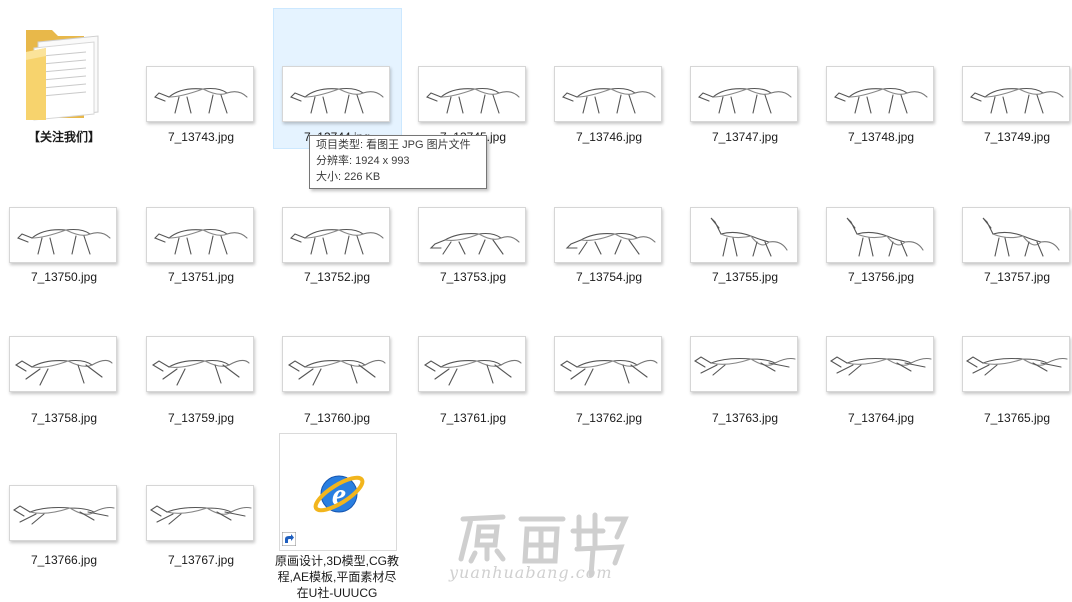 Image resolution: width=1072 pixels, height=602 pixels. I want to click on file-name: 7_13763.jpg, so click(745, 418).